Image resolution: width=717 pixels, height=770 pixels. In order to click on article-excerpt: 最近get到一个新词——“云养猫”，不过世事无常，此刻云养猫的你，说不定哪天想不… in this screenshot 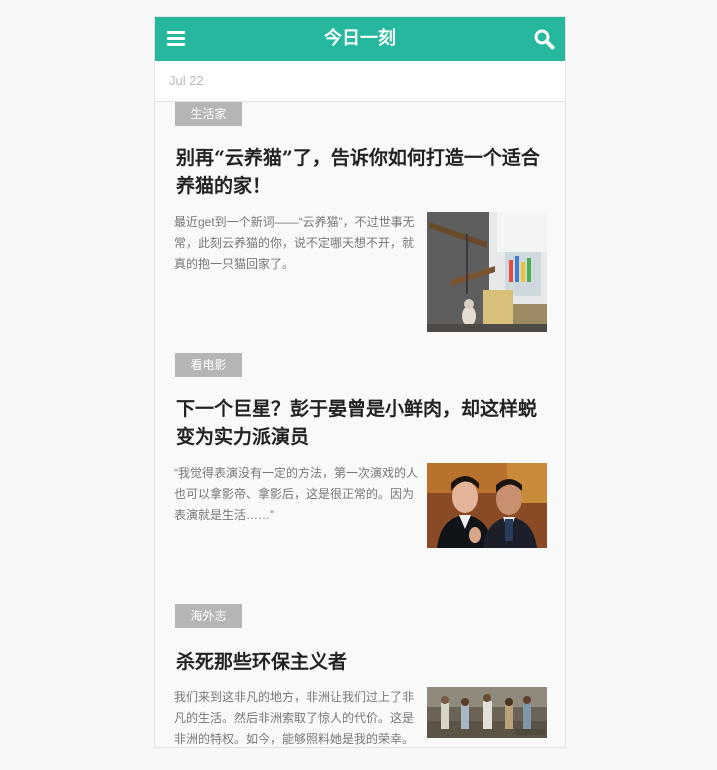, I will do `click(294, 243)`.